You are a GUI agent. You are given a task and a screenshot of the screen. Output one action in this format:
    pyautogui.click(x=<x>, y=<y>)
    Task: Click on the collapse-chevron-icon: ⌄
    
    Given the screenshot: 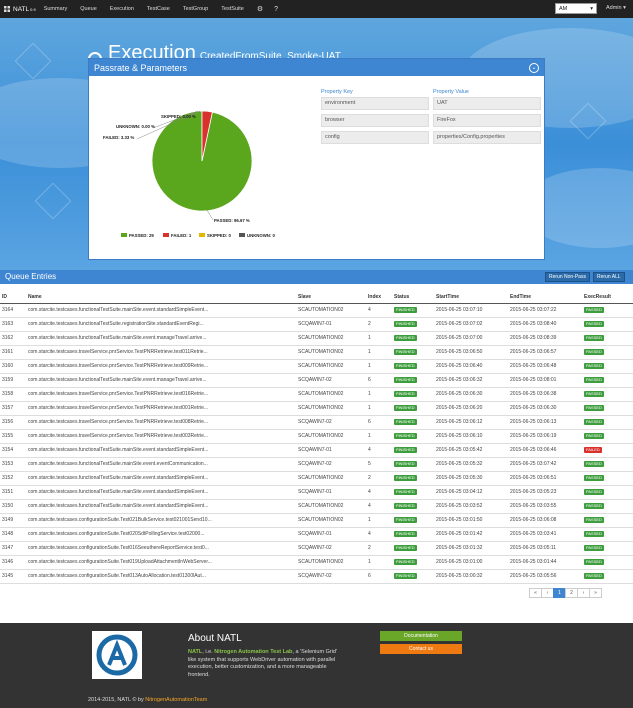 What is the action you would take?
    pyautogui.click(x=534, y=67)
    